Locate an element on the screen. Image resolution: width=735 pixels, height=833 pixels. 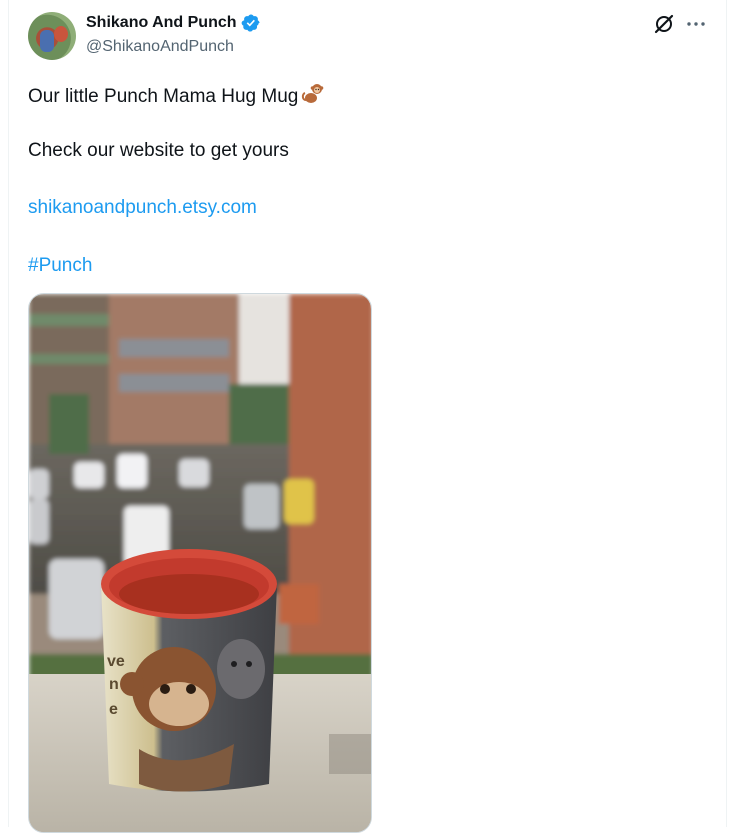
svg-text: n is located at coordinates (114, 684).